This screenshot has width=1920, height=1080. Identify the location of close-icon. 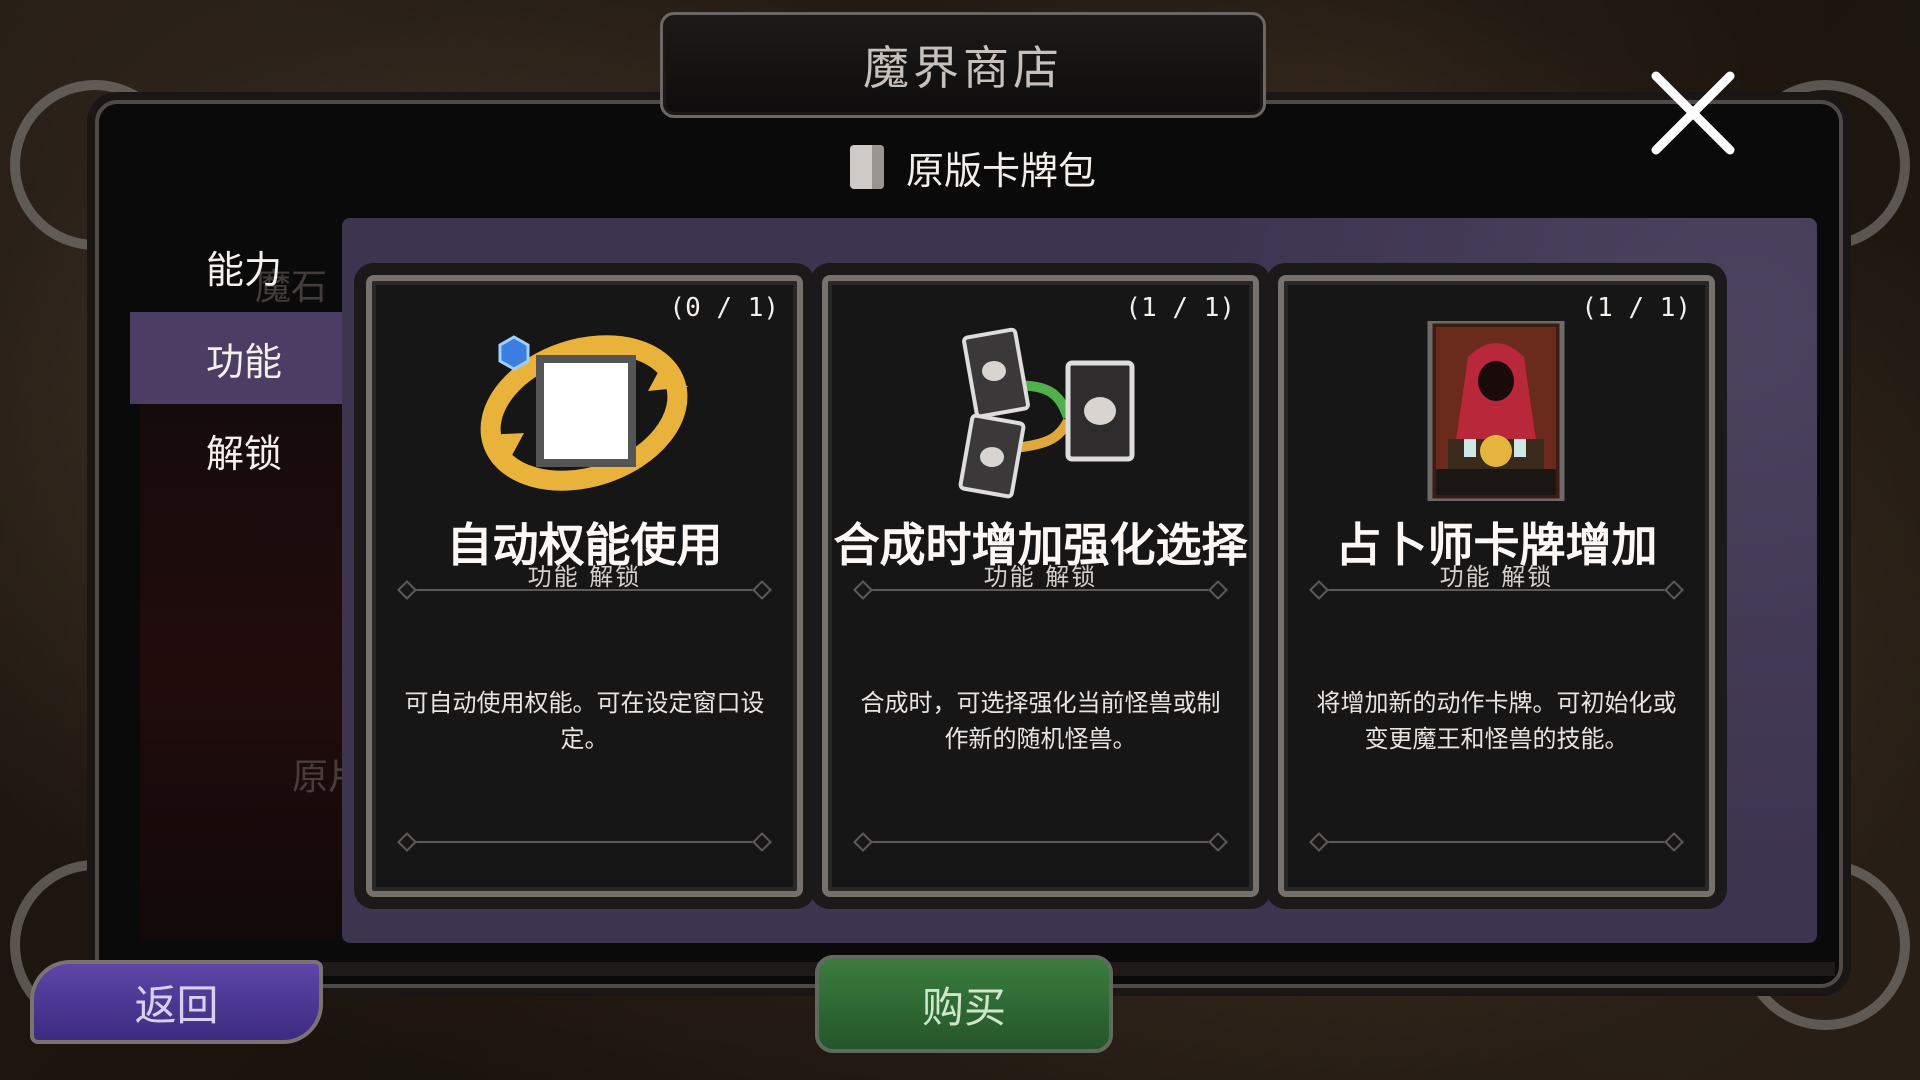
(1693, 113).